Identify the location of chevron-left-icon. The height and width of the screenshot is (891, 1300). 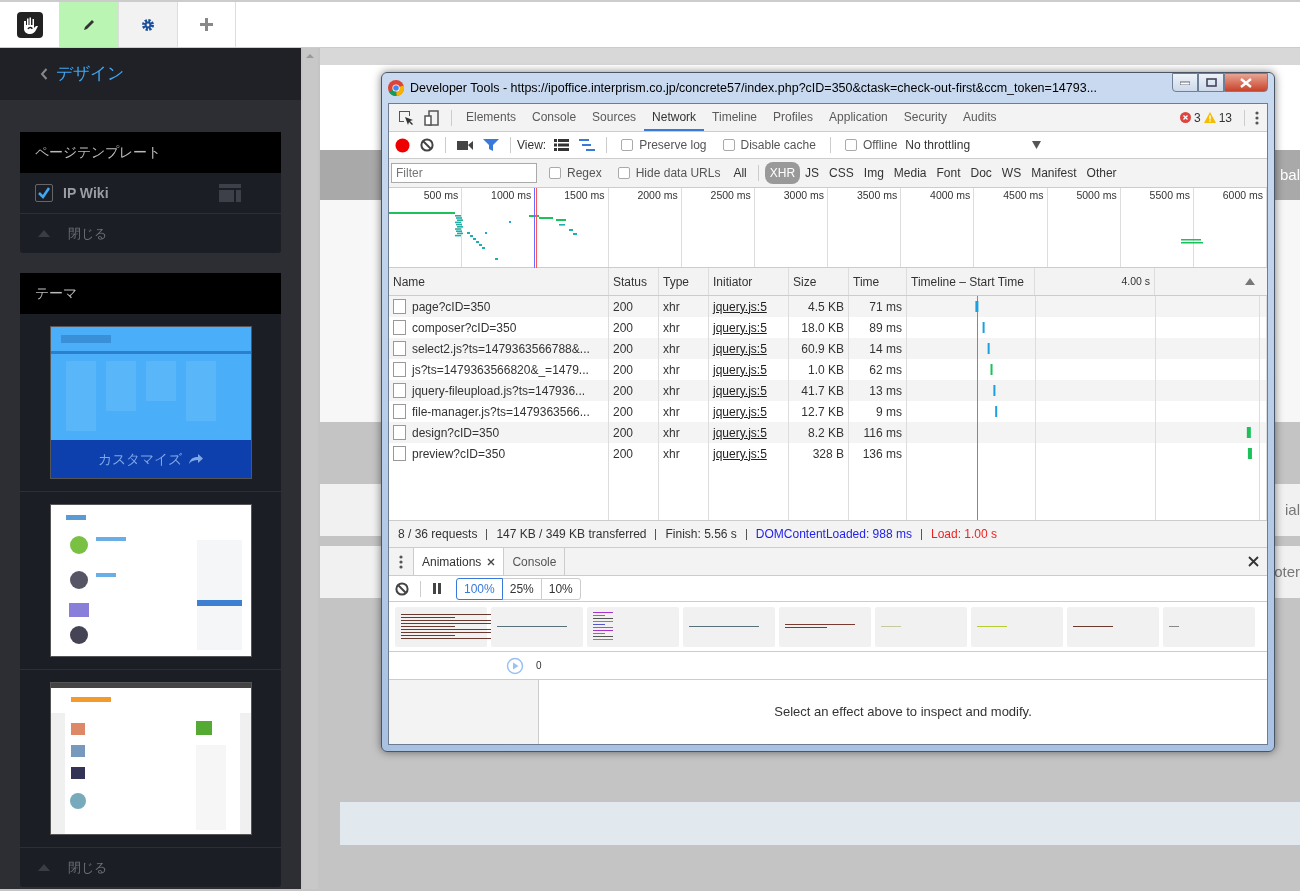
(44, 74).